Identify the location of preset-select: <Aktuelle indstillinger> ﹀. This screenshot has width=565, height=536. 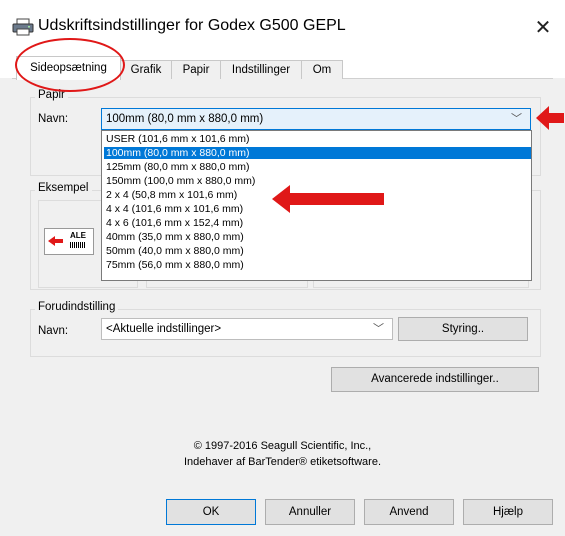
(247, 329).